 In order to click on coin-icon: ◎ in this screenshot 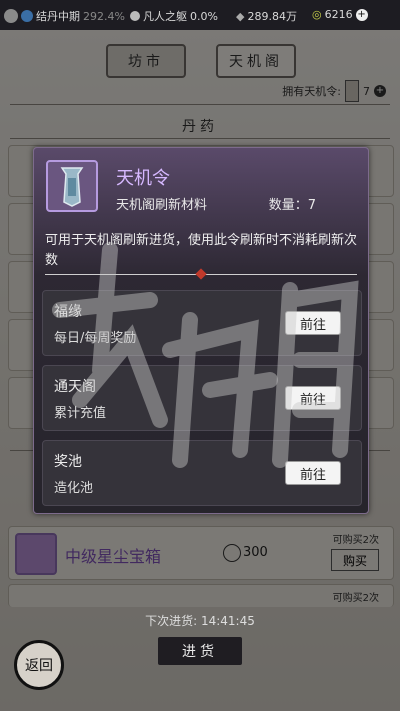, I will do `click(317, 14)`.